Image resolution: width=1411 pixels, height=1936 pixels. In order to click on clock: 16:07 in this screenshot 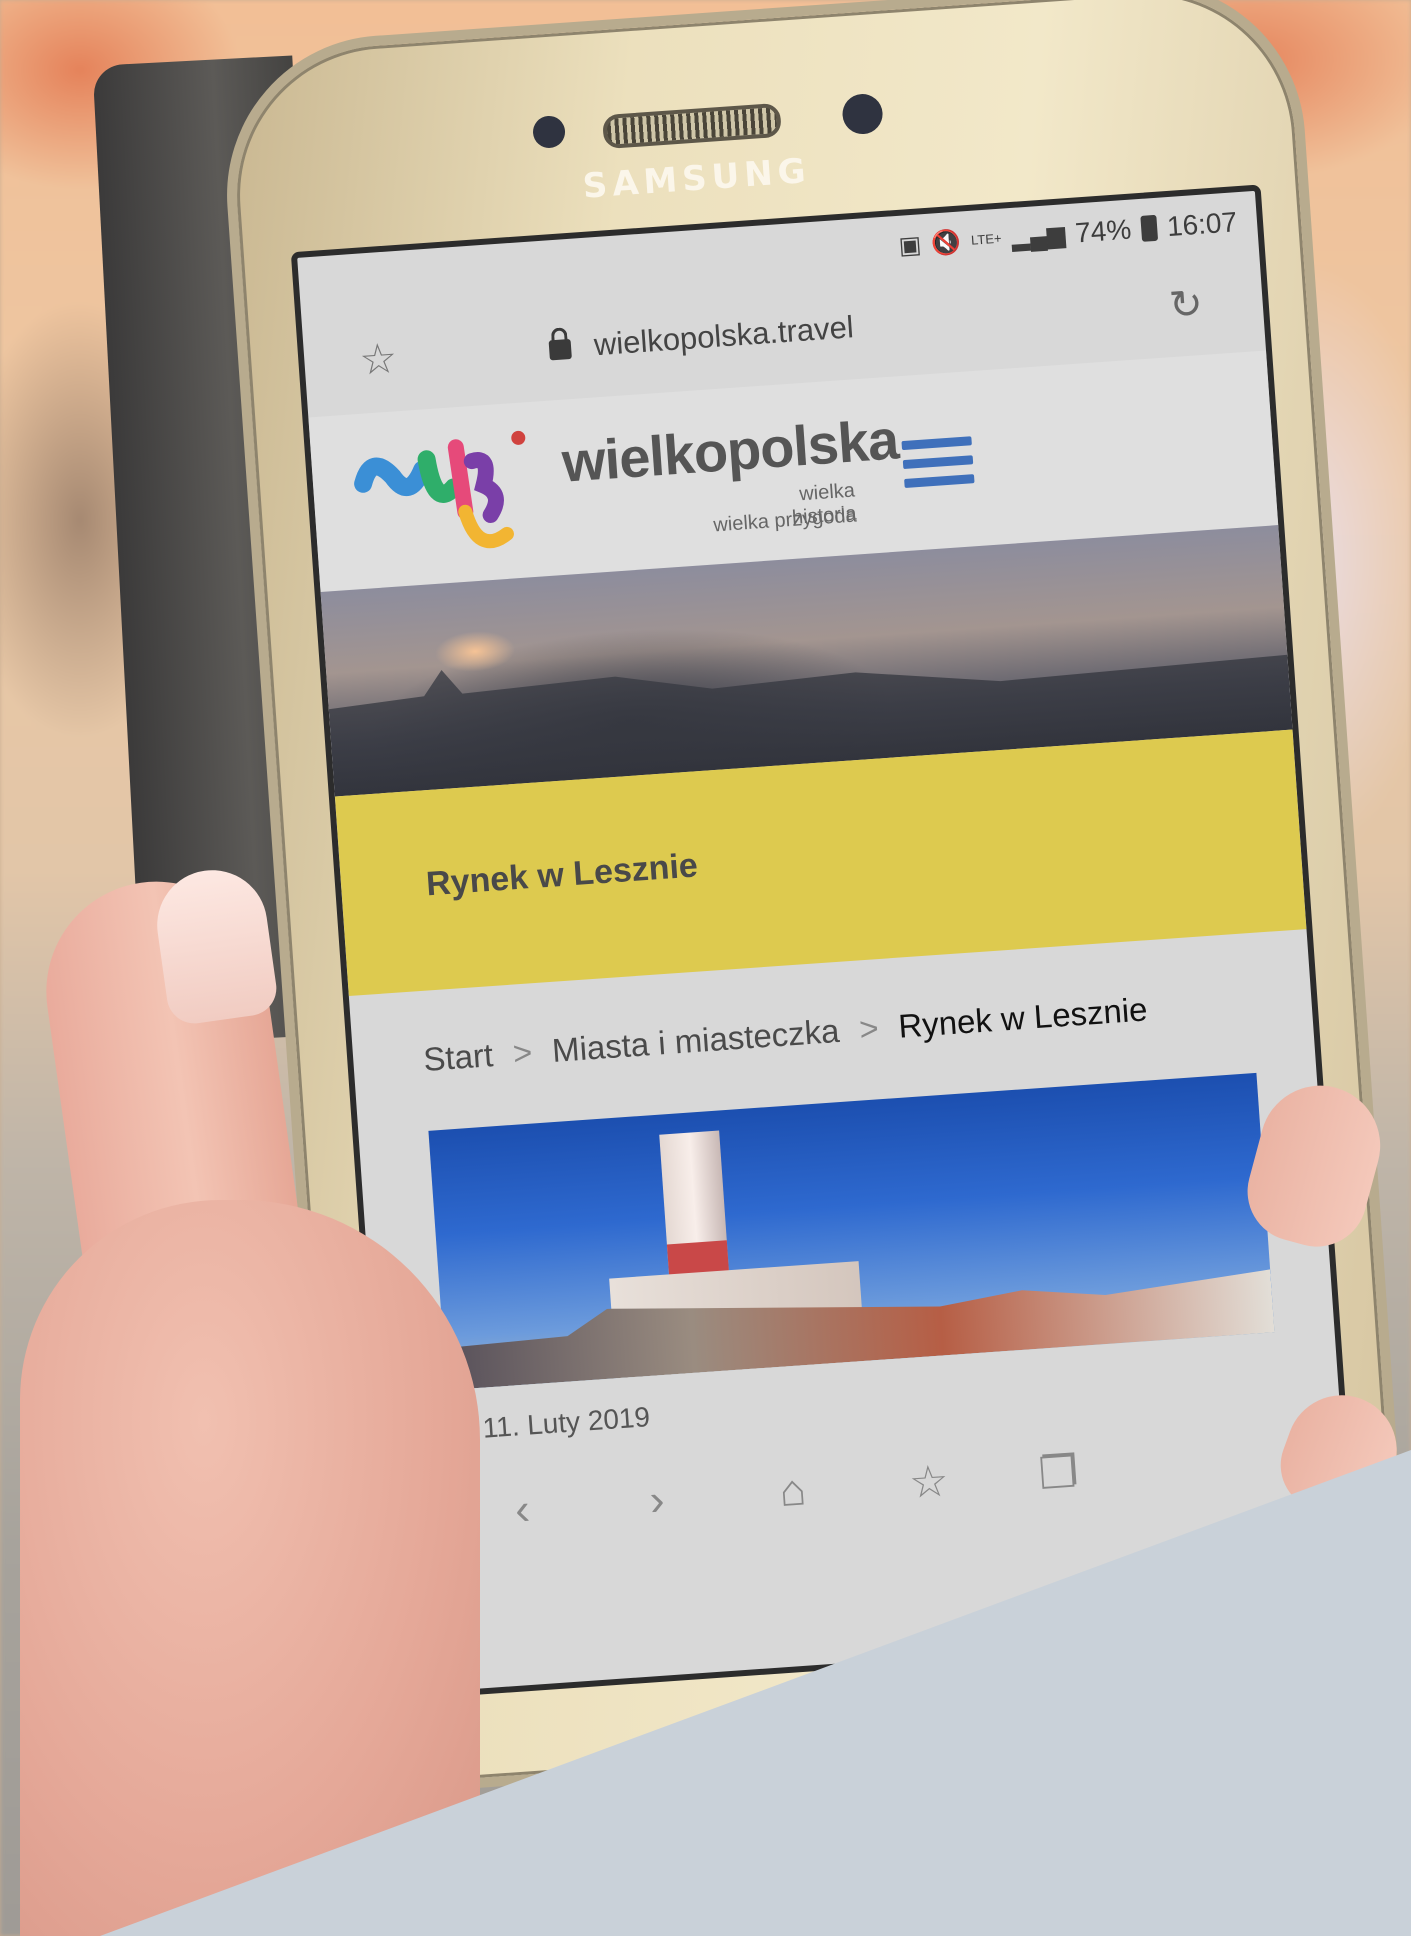, I will do `click(1202, 224)`.